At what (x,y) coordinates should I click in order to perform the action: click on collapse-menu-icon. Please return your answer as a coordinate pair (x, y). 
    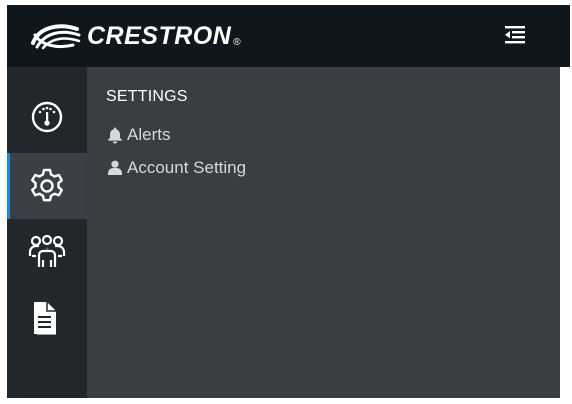
    Looking at the image, I should click on (515, 35).